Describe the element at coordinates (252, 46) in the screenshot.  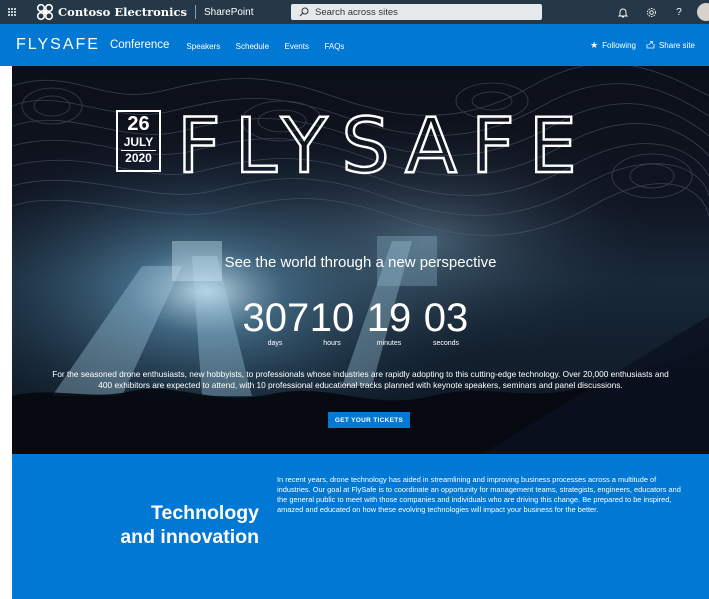
I see `nav-item-schedule: Schedule` at that location.